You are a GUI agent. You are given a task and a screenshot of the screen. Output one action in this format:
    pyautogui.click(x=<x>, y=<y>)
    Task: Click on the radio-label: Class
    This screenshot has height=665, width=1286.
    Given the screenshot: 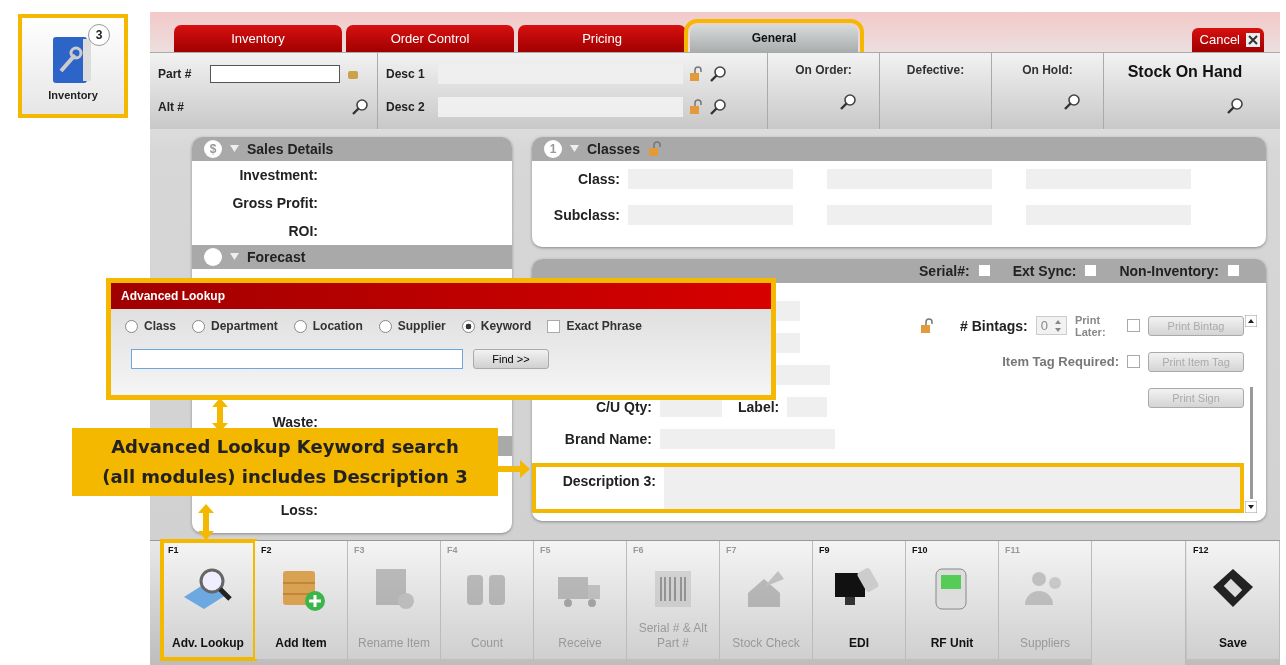 What is the action you would take?
    pyautogui.click(x=160, y=326)
    